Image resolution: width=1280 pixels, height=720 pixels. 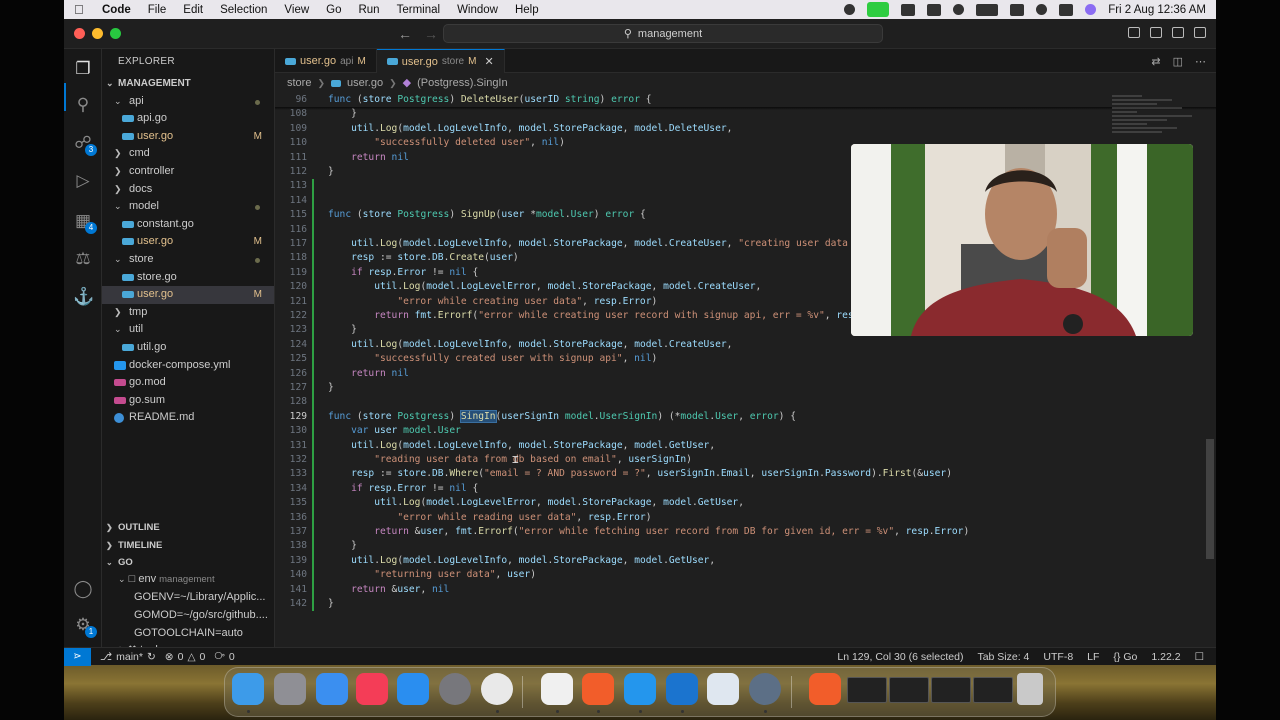 I want to click on menu-app-name: Code, so click(x=116, y=10).